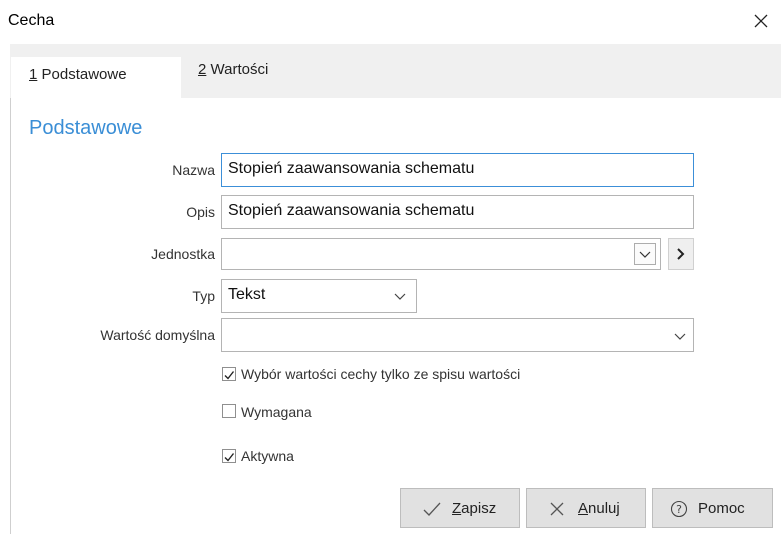 The image size is (781, 534). I want to click on help-button: ? Pomoc, so click(712, 508).